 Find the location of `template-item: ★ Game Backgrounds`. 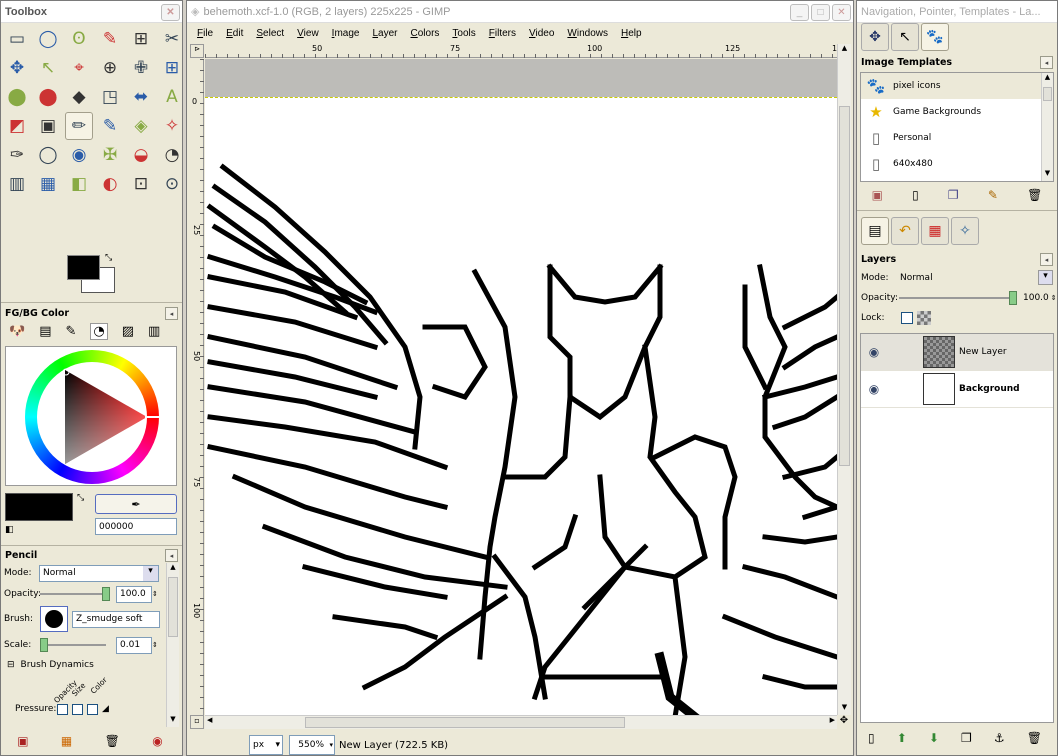

template-item: ★ Game Backgrounds is located at coordinates (957, 112).